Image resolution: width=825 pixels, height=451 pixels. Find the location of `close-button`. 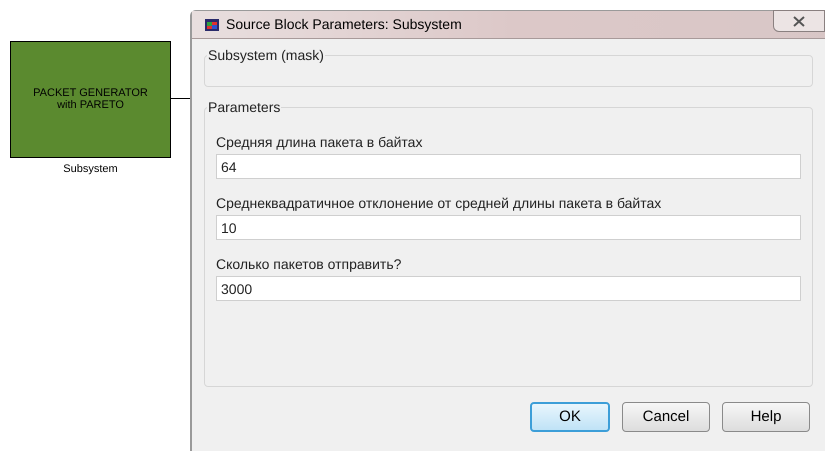

close-button is located at coordinates (799, 21).